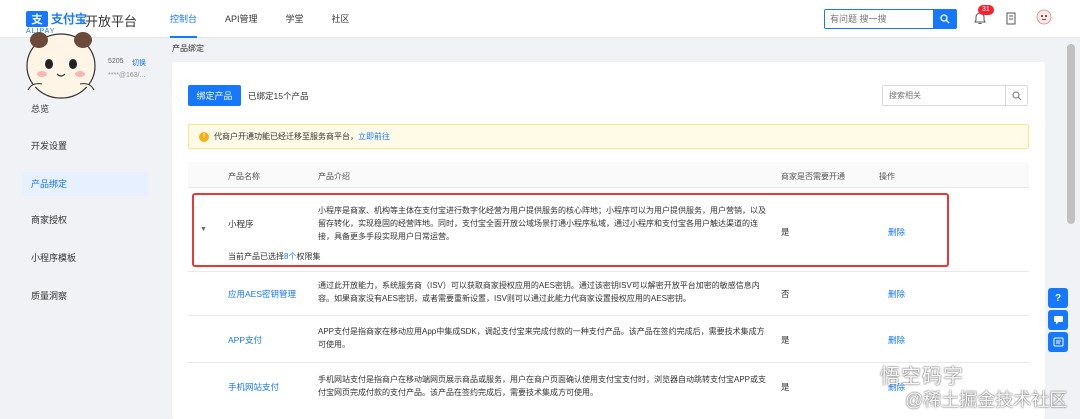 The image size is (1080, 419). I want to click on nav-academy: 学堂, so click(295, 19).